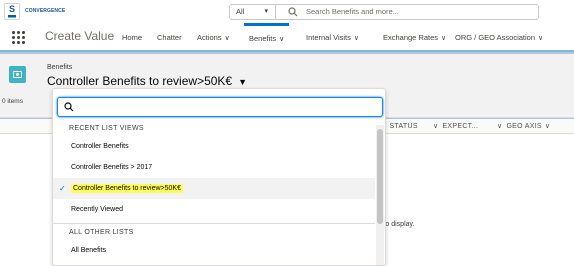 The height and width of the screenshot is (266, 574). I want to click on nav-item-chatter: Chatter, so click(169, 37).